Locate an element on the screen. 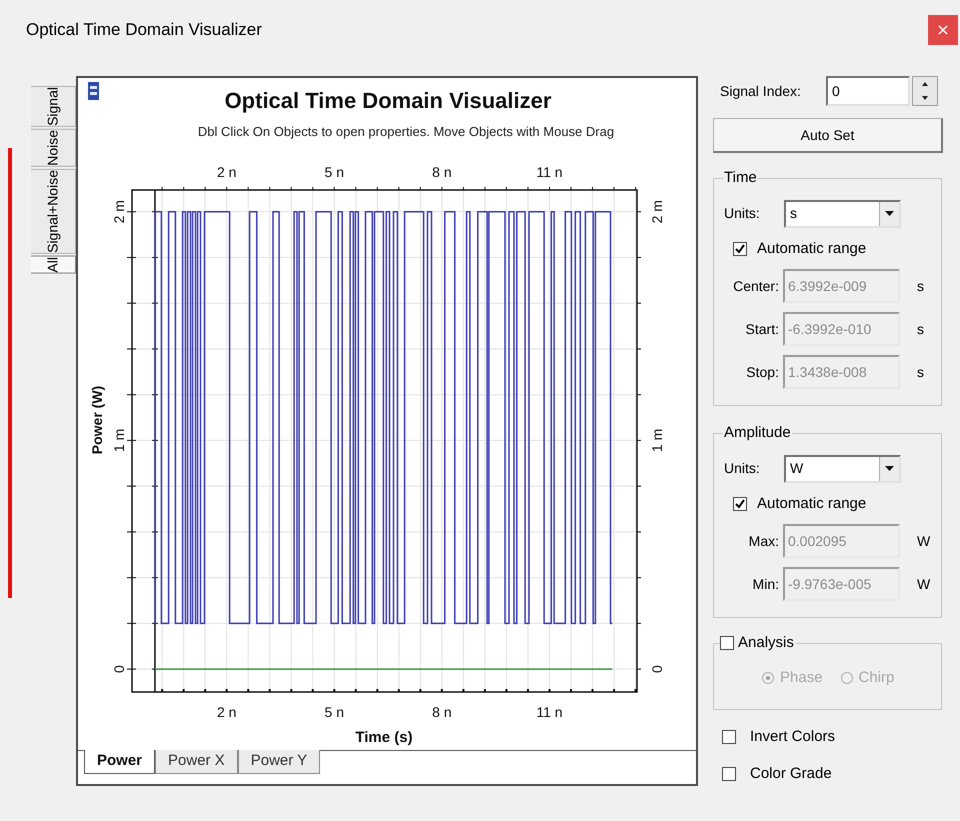 The image size is (960, 821). field-label: Min: is located at coordinates (766, 584).